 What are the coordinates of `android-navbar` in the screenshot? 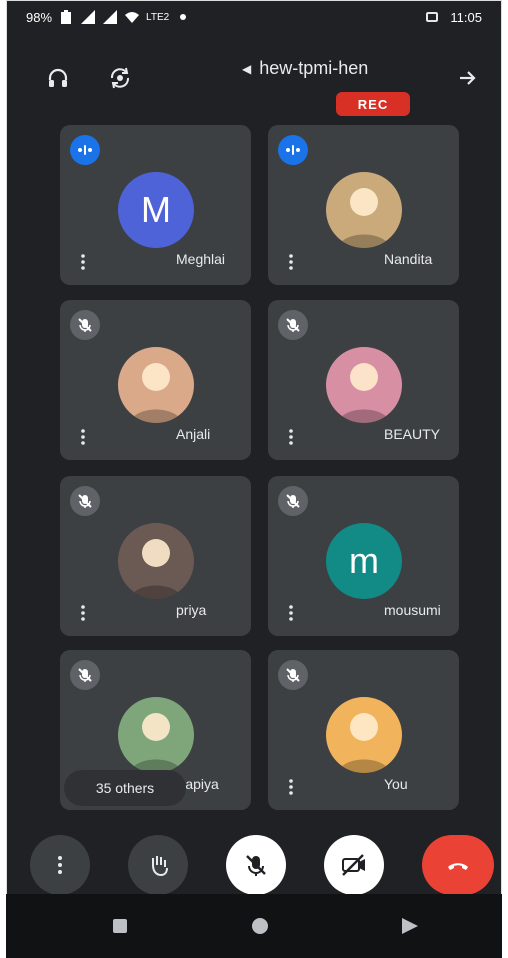 It's located at (254, 926).